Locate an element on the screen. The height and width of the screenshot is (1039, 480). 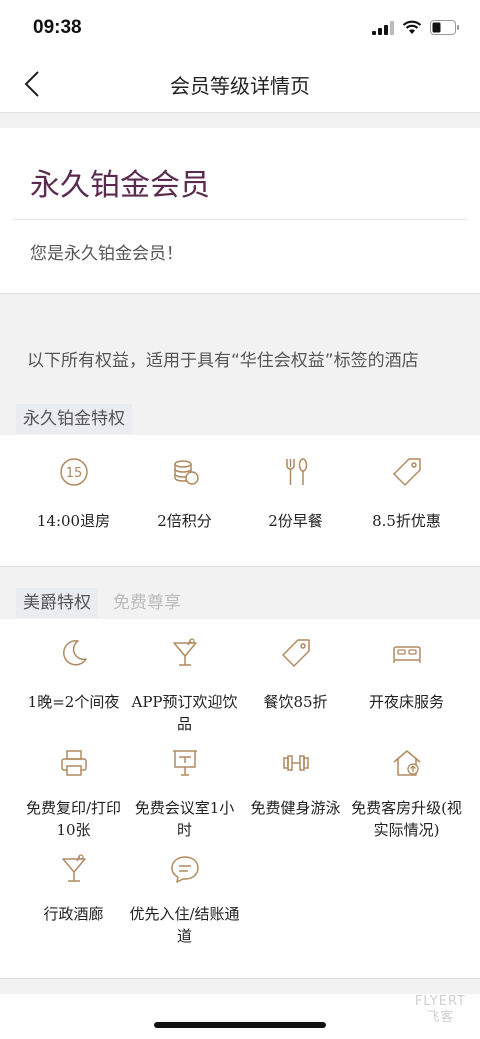
watermark: FLYERT 飞客 is located at coordinates (440, 1010).